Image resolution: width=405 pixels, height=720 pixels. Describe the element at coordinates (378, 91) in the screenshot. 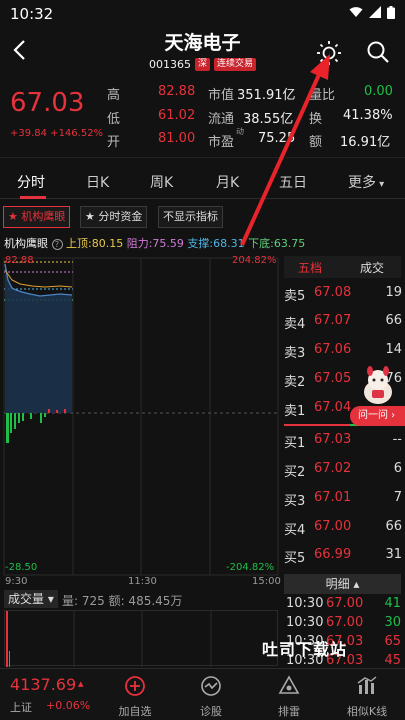

I see `volume-ratio-value: 0.00` at that location.